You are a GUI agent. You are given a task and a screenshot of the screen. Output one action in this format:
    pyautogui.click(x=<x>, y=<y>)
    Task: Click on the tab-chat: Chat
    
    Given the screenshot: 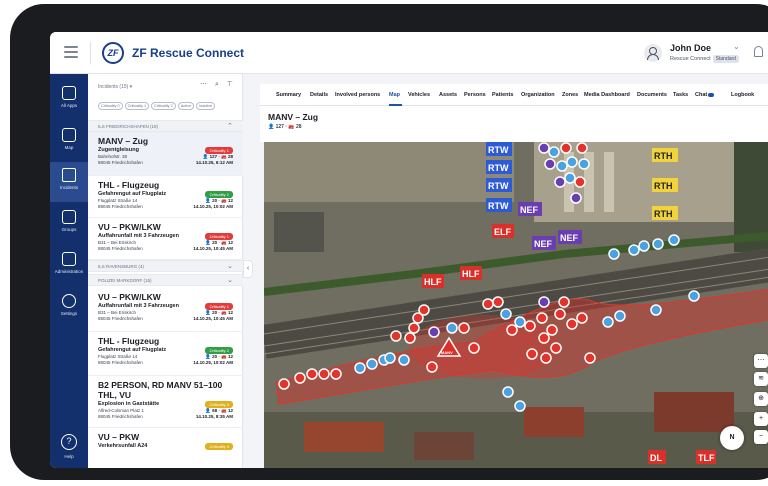 What is the action you would take?
    pyautogui.click(x=705, y=95)
    